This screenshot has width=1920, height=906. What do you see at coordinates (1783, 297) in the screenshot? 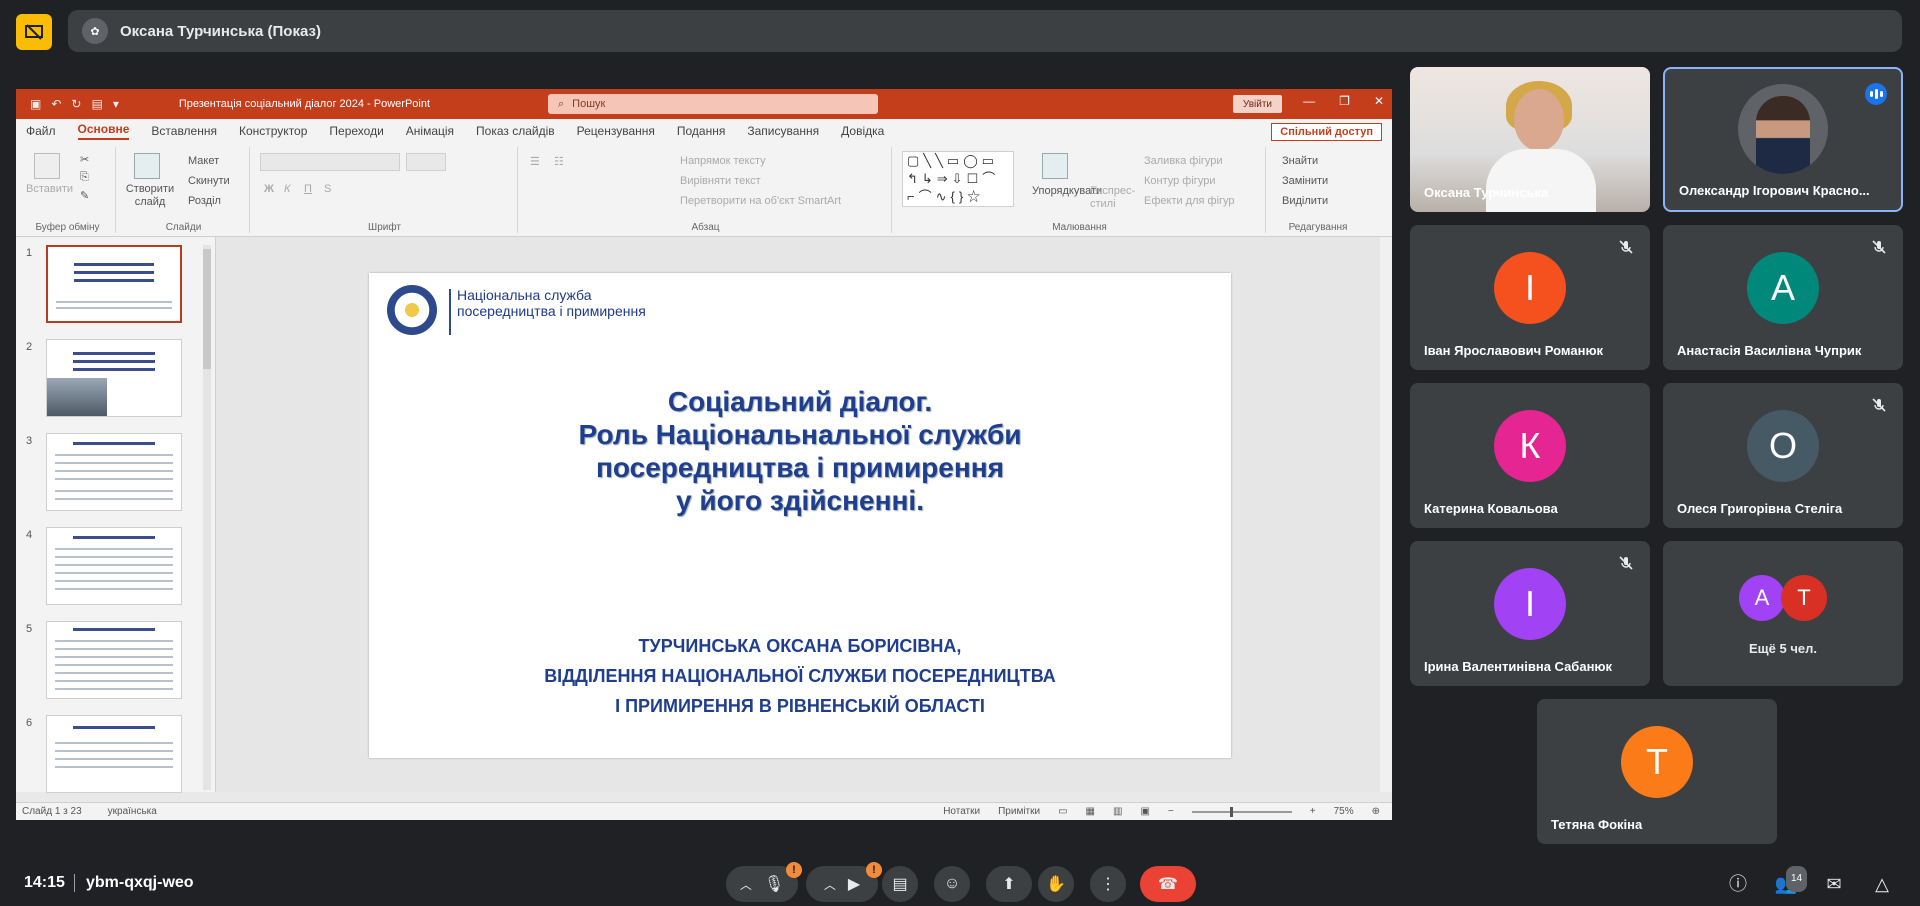
I see `participant-tile: А Анастасія Василівна Чуприк` at bounding box center [1783, 297].